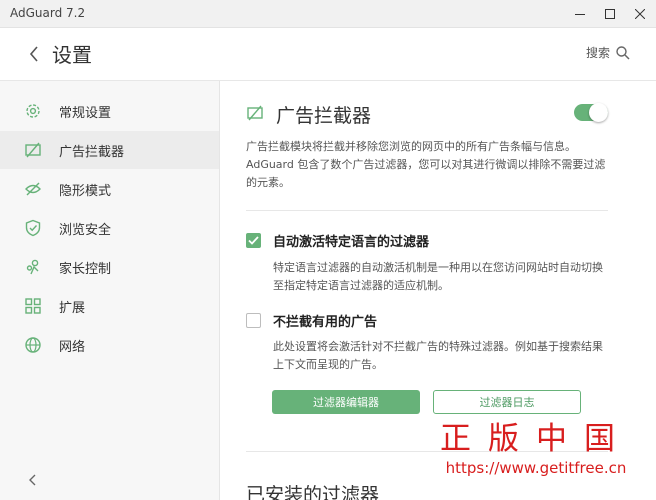 The height and width of the screenshot is (500, 656). I want to click on section-header: 广告拦截器, so click(308, 114).